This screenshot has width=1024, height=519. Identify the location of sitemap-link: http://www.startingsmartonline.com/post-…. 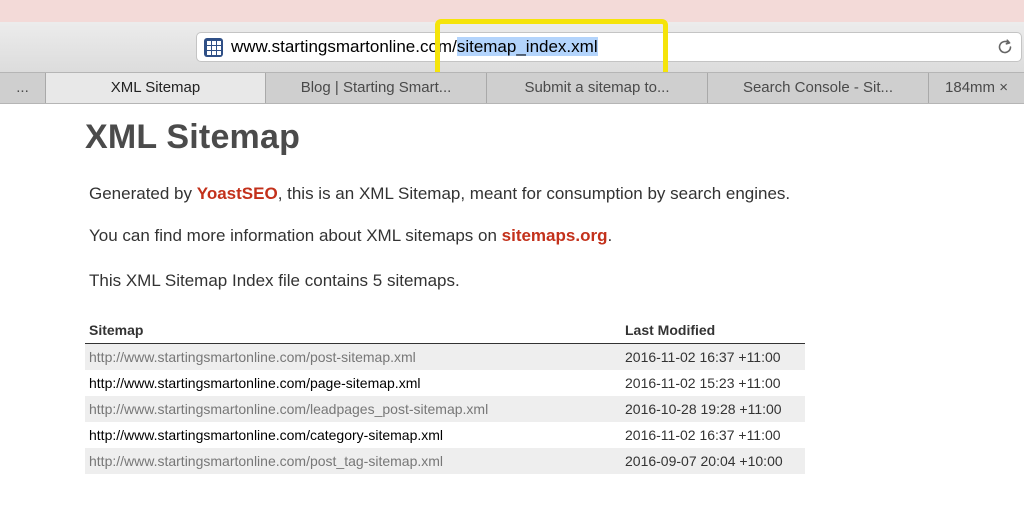
(353, 356).